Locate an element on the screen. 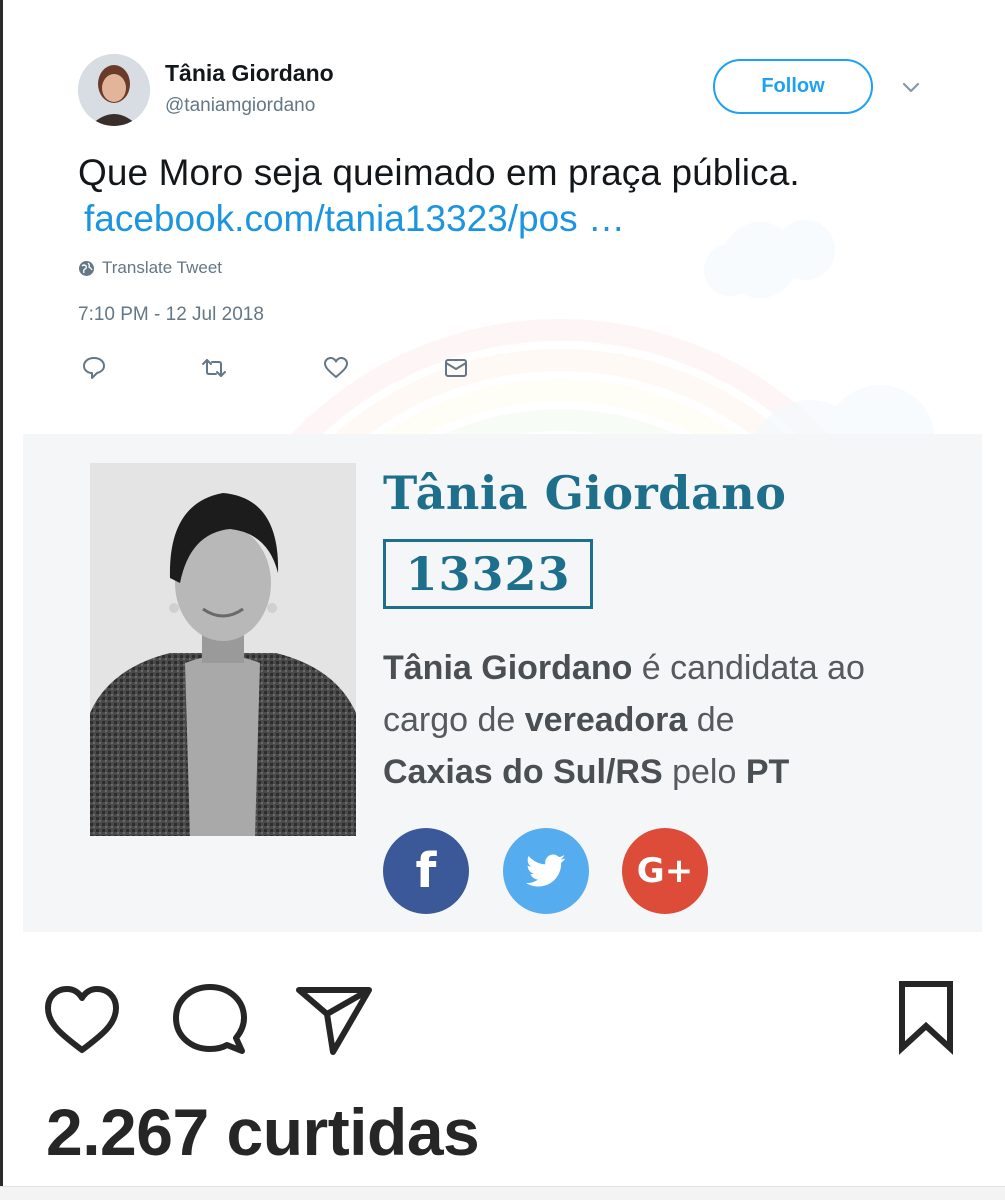 The height and width of the screenshot is (1200, 1005). tweet-timestamp: 7:10 PM - 12 Jul 2018 is located at coordinates (171, 315).